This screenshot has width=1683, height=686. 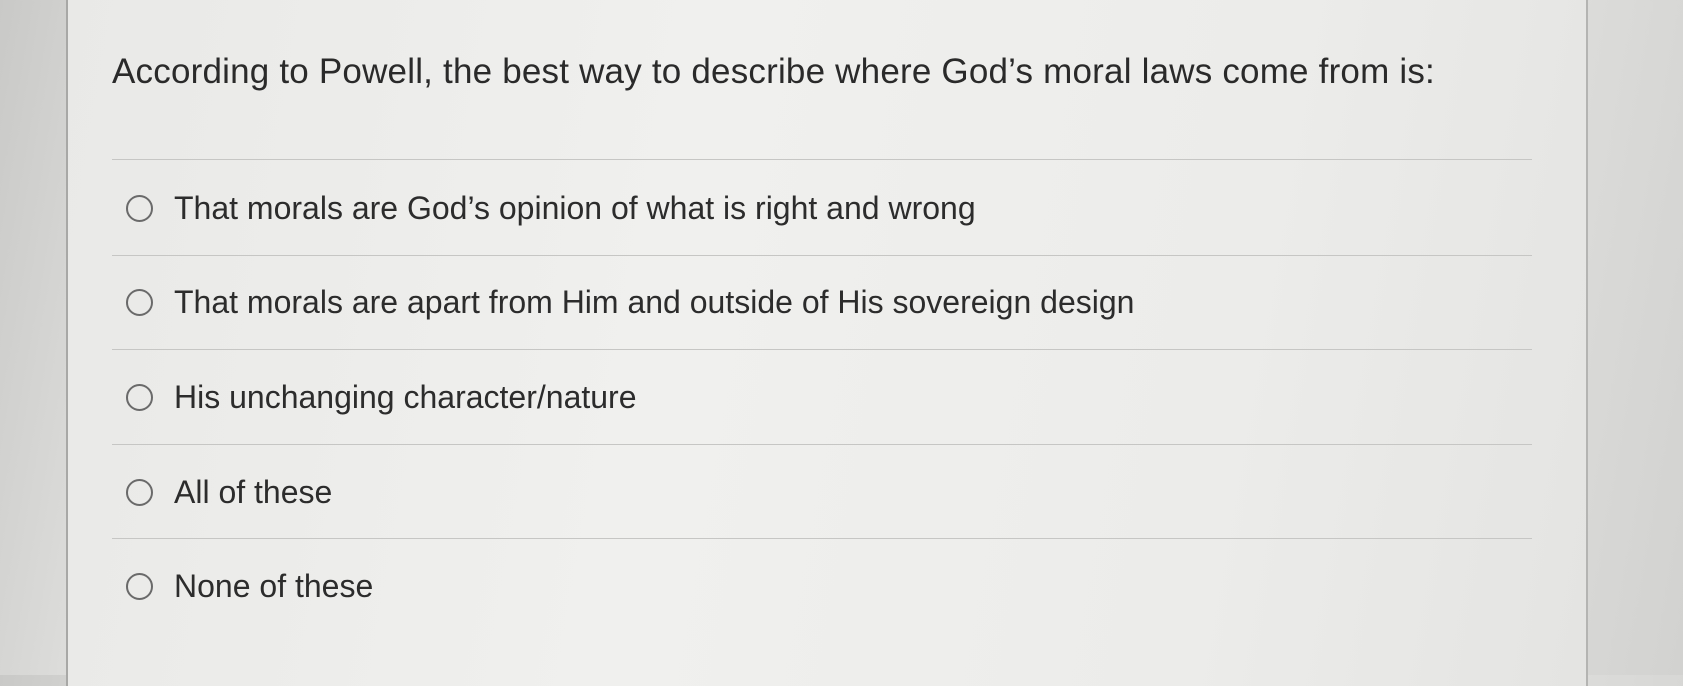 What do you see at coordinates (253, 491) in the screenshot?
I see `answer-option-label: All of these` at bounding box center [253, 491].